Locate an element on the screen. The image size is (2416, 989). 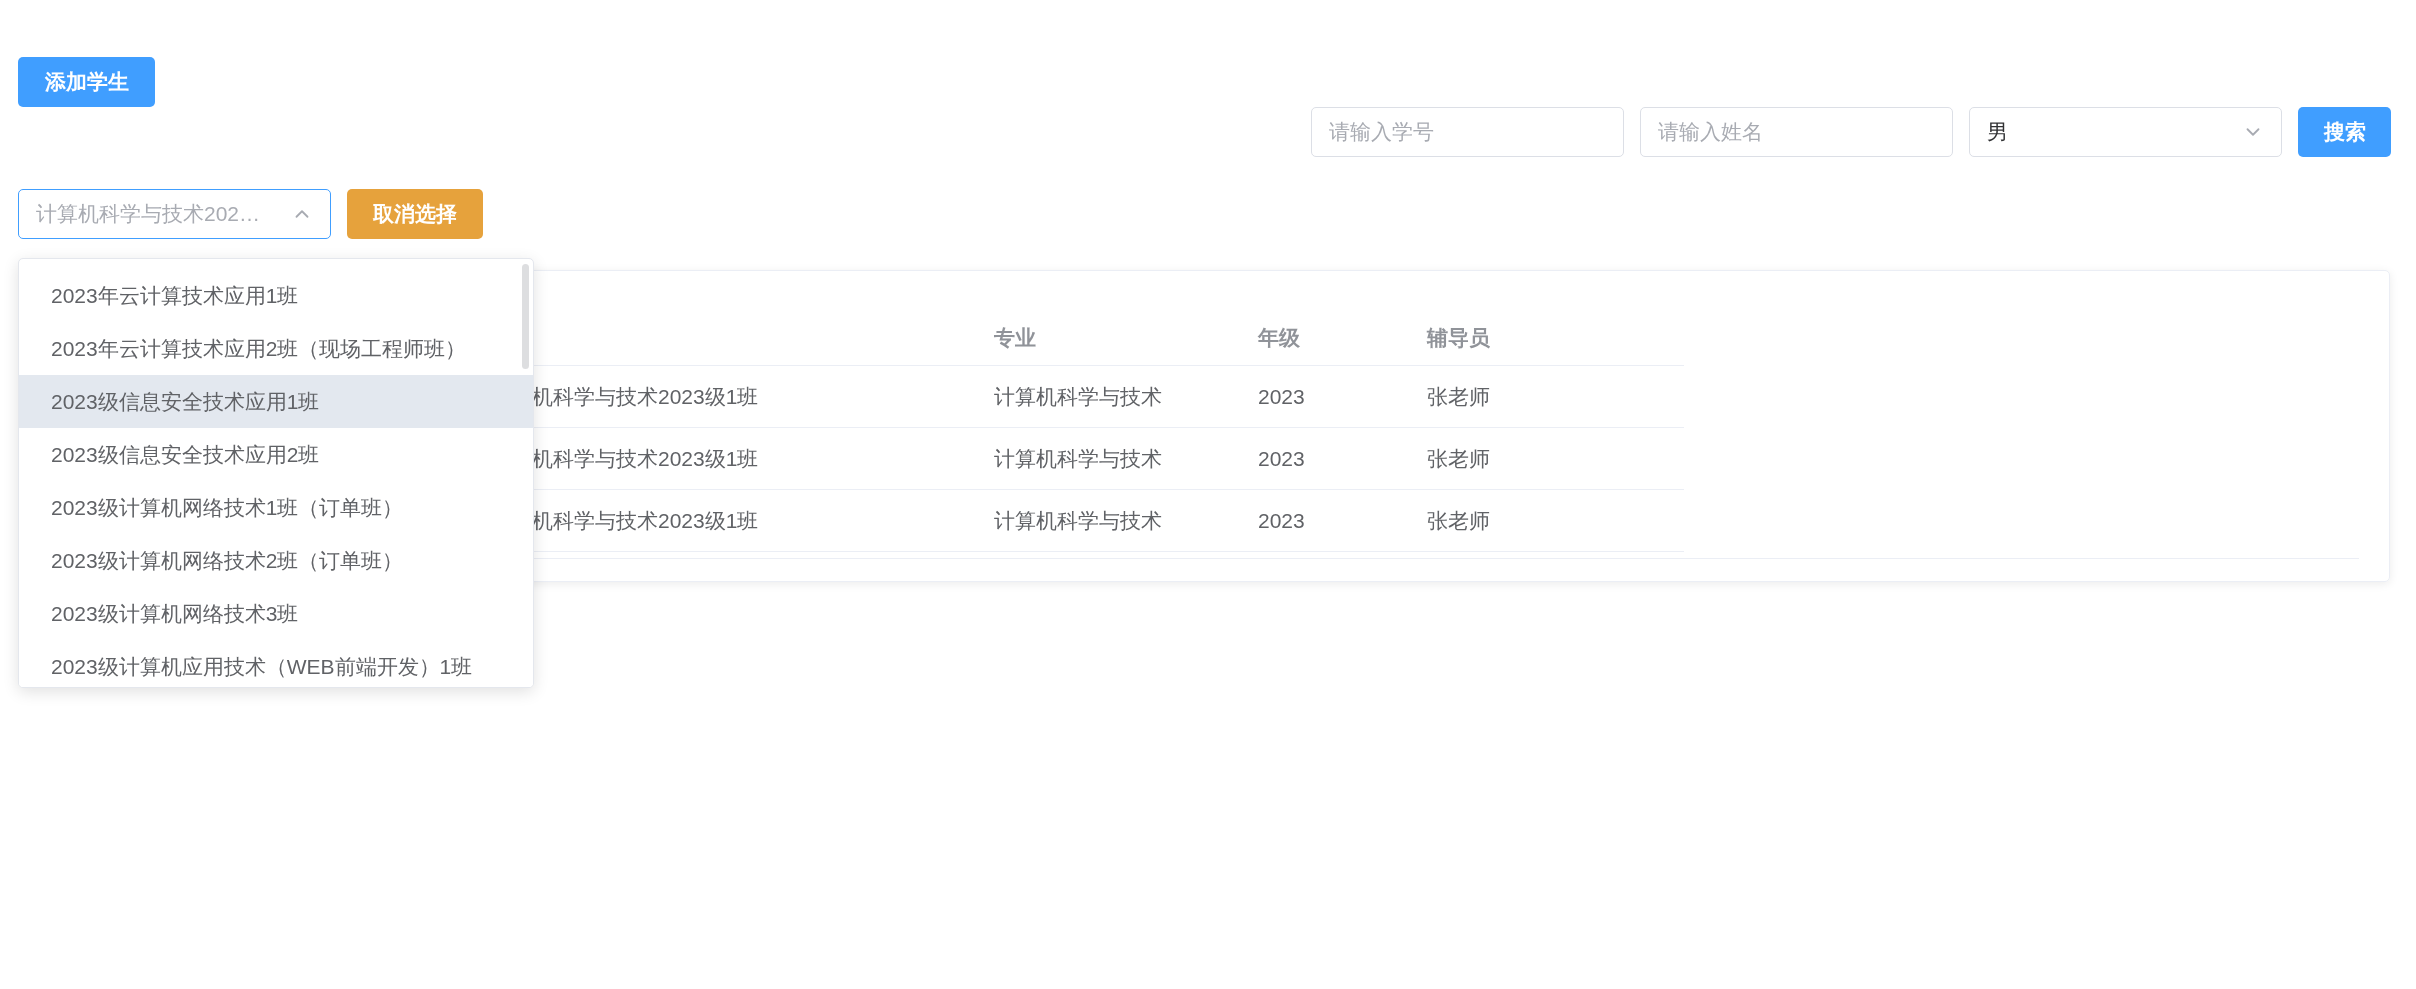
name-field: 请输入姓名 is located at coordinates (1796, 132).